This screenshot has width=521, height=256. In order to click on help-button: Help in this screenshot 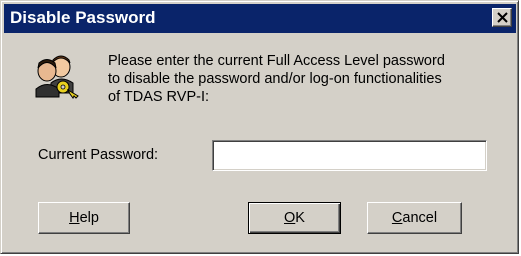, I will do `click(84, 218)`.